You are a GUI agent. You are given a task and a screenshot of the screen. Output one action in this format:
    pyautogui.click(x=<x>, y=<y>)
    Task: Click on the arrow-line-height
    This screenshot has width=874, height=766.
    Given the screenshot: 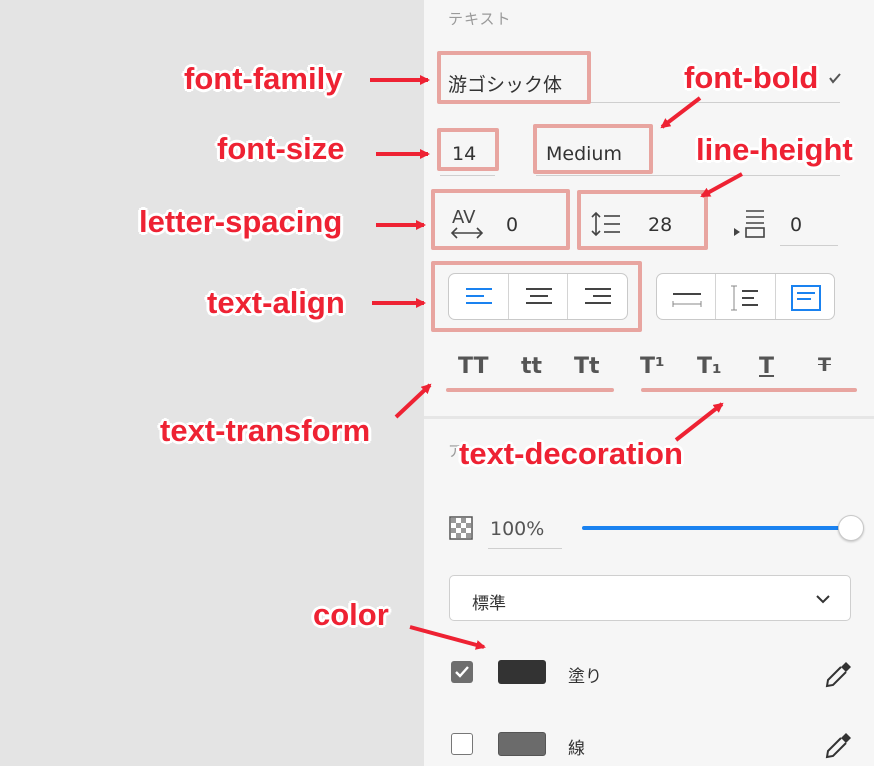 What is the action you would take?
    pyautogui.click(x=721, y=185)
    